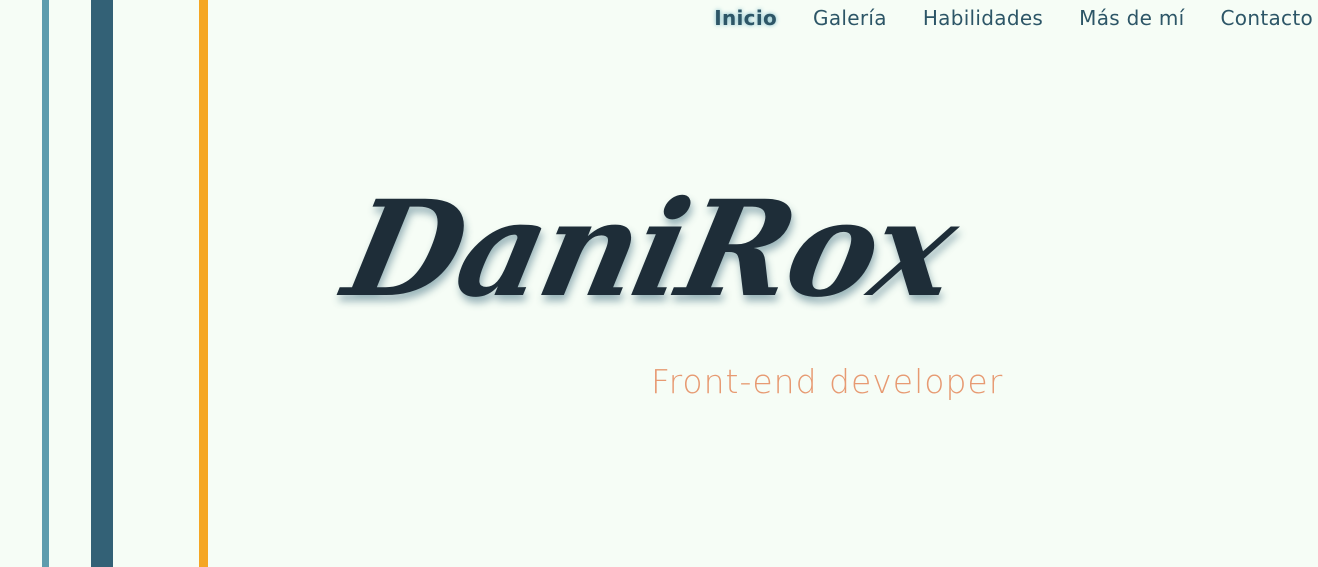 The height and width of the screenshot is (567, 1318). What do you see at coordinates (745, 18) in the screenshot?
I see `nav-link-inicio: Inicio` at bounding box center [745, 18].